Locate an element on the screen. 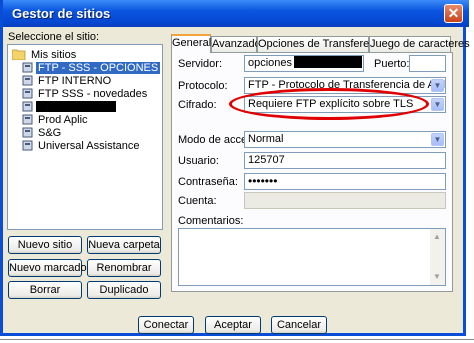 The width and height of the screenshot is (474, 343). account-input is located at coordinates (345, 200).